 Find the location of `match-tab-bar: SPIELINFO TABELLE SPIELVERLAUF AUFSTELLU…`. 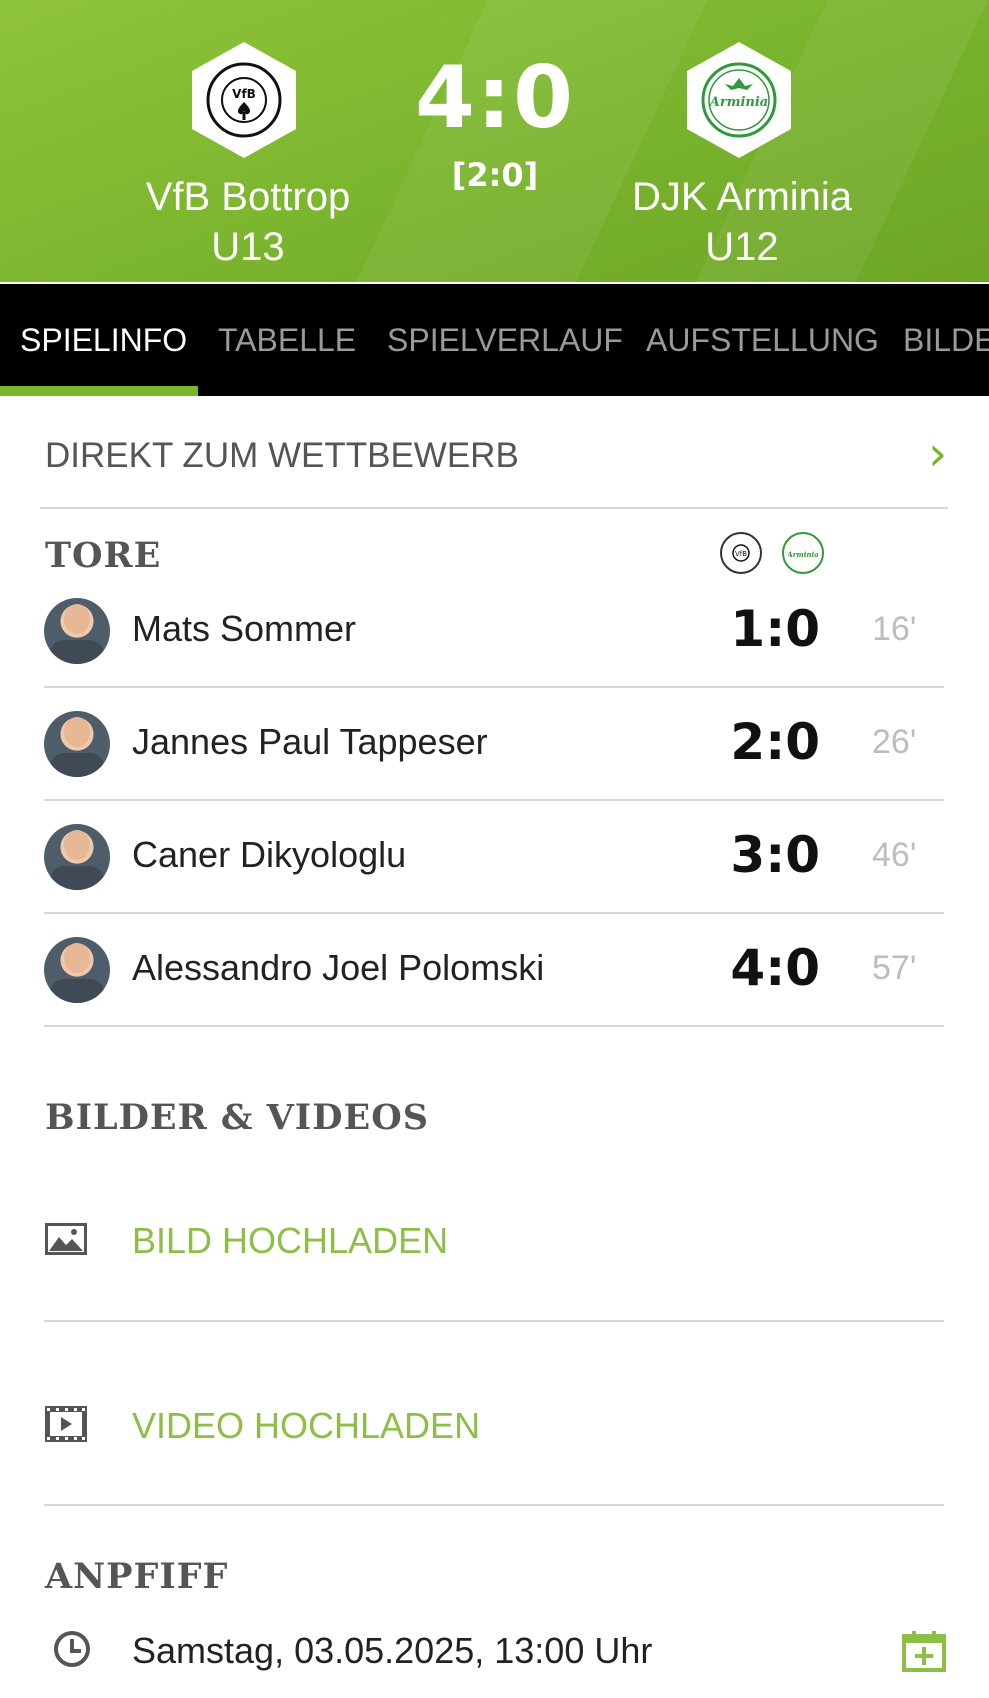

match-tab-bar: SPIELINFO TABELLE SPIELVERLAUF AUFSTELLU… is located at coordinates (494, 340).